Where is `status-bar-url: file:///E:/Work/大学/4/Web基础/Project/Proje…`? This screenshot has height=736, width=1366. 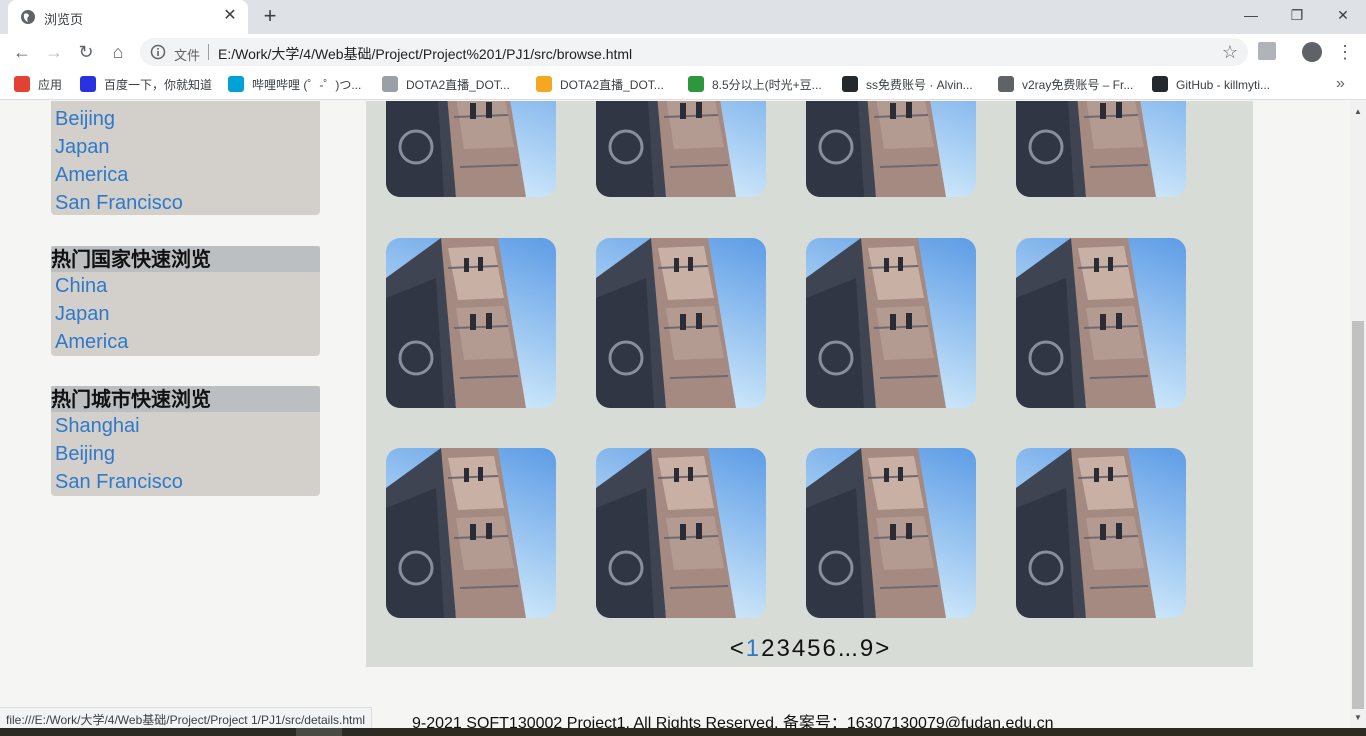
status-bar-url: file:///E:/Work/大学/4/Web基础/Project/Proje… is located at coordinates (186, 717).